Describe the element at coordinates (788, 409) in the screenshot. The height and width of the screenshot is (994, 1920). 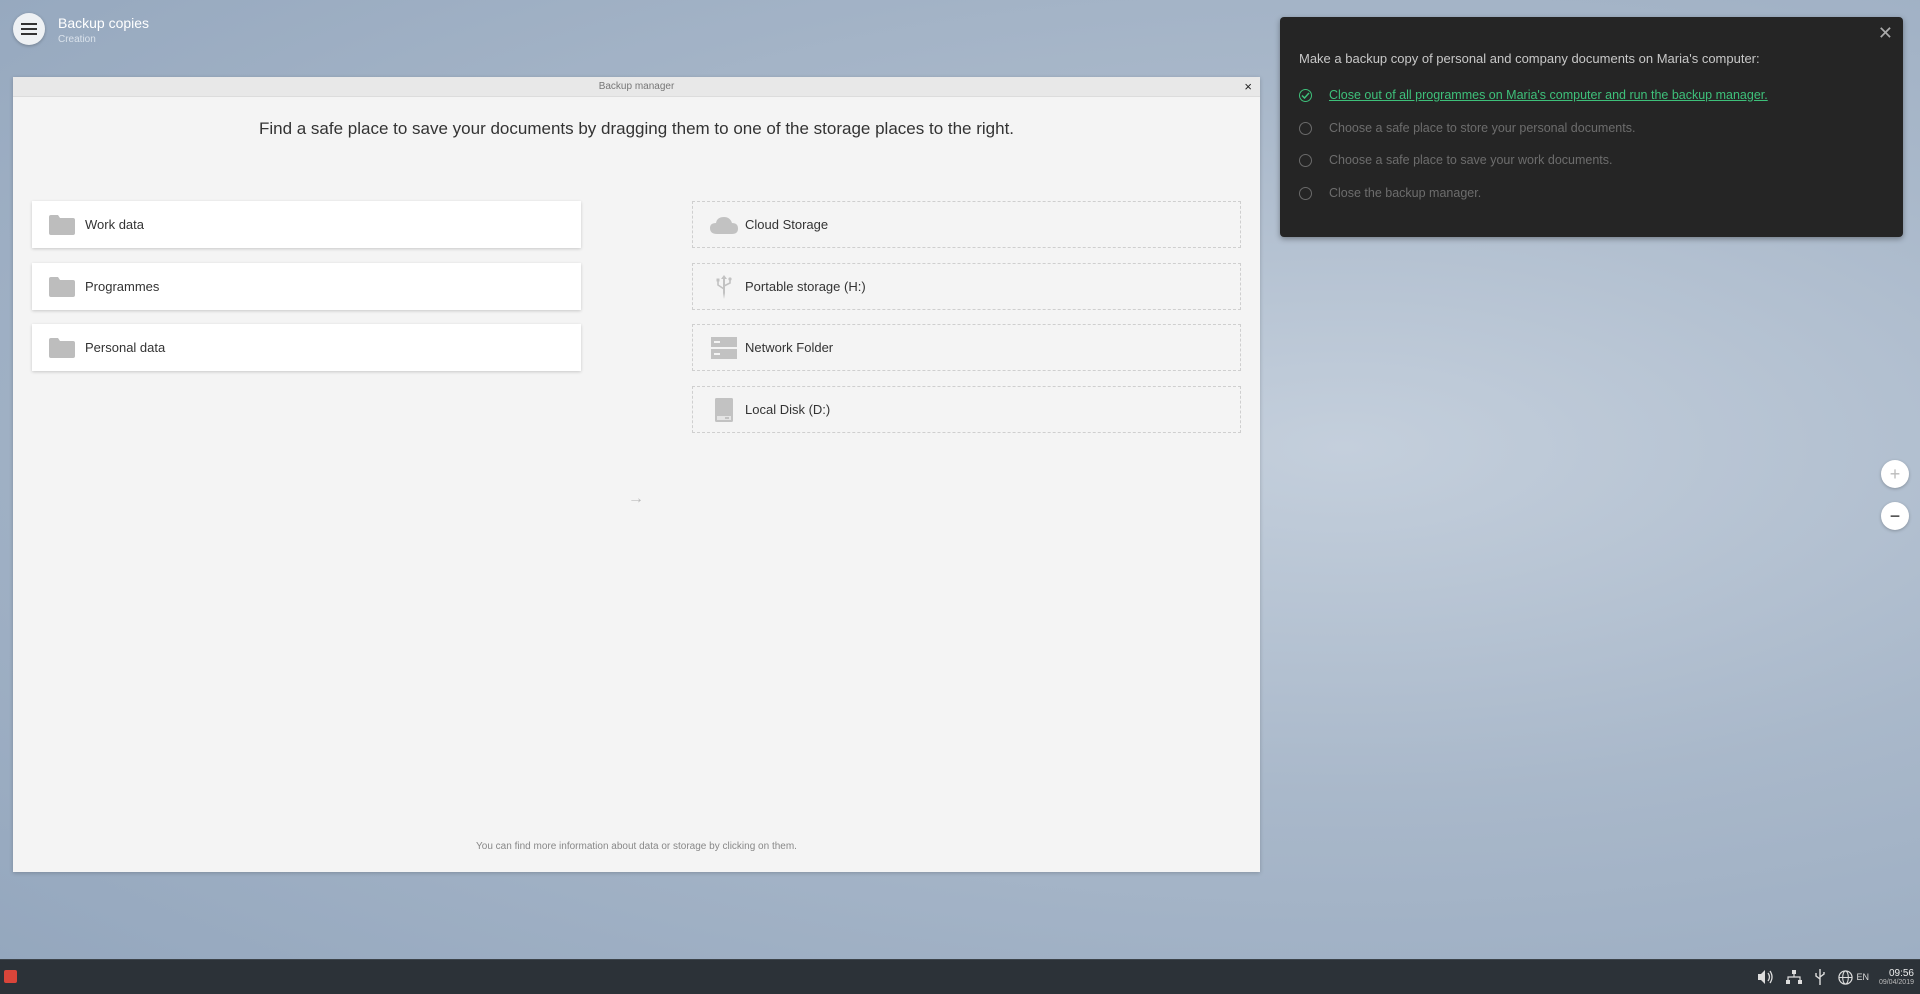
I see `drop-zone-label: Local Disk (D:)` at that location.